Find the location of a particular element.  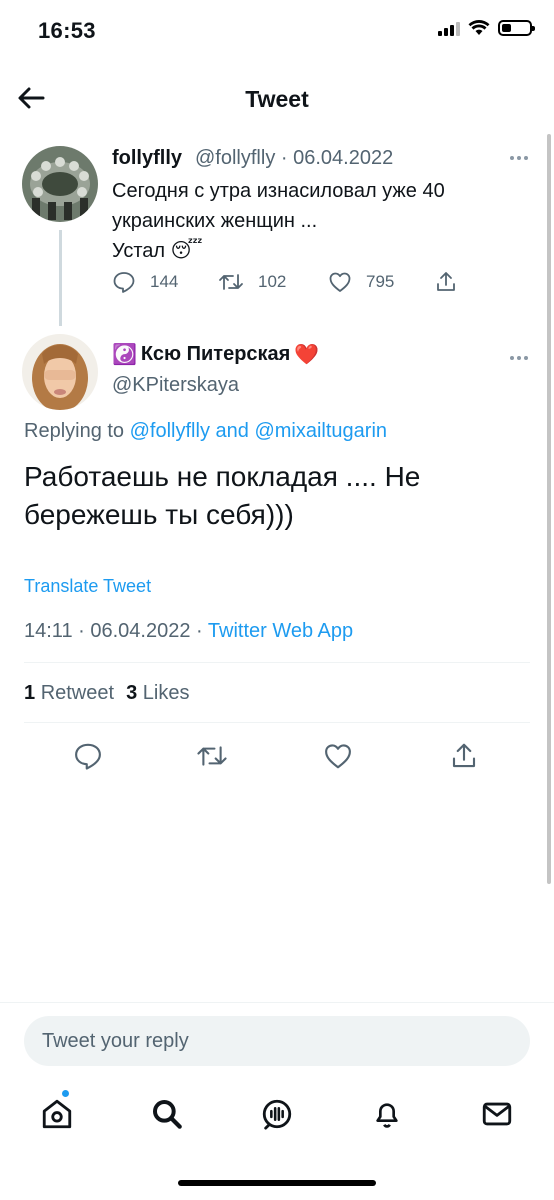

spaces-icon is located at coordinates (277, 1114).